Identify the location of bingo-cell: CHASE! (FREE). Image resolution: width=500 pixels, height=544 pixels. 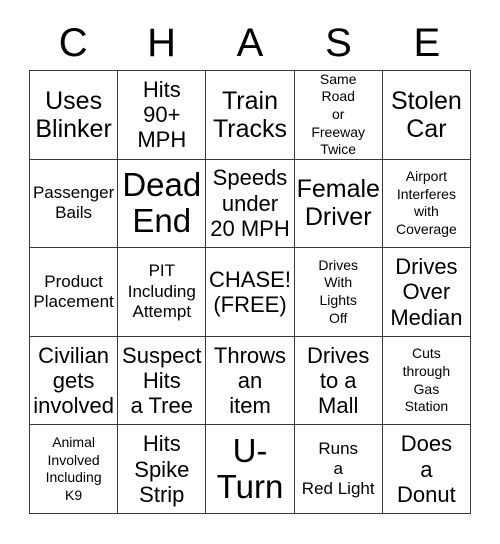
(250, 292).